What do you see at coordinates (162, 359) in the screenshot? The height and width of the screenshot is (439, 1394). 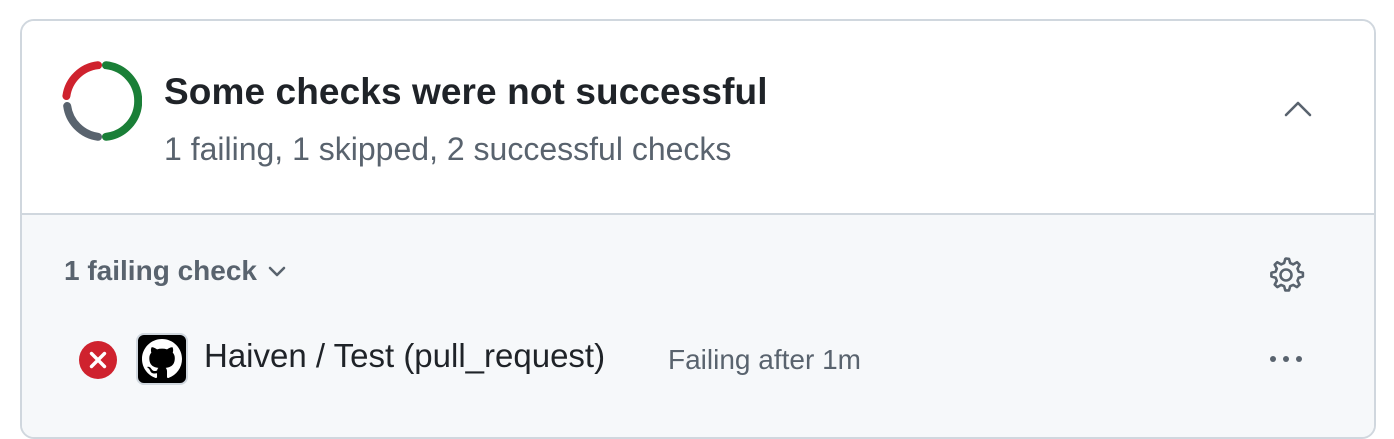 I see `github-mark-icon` at bounding box center [162, 359].